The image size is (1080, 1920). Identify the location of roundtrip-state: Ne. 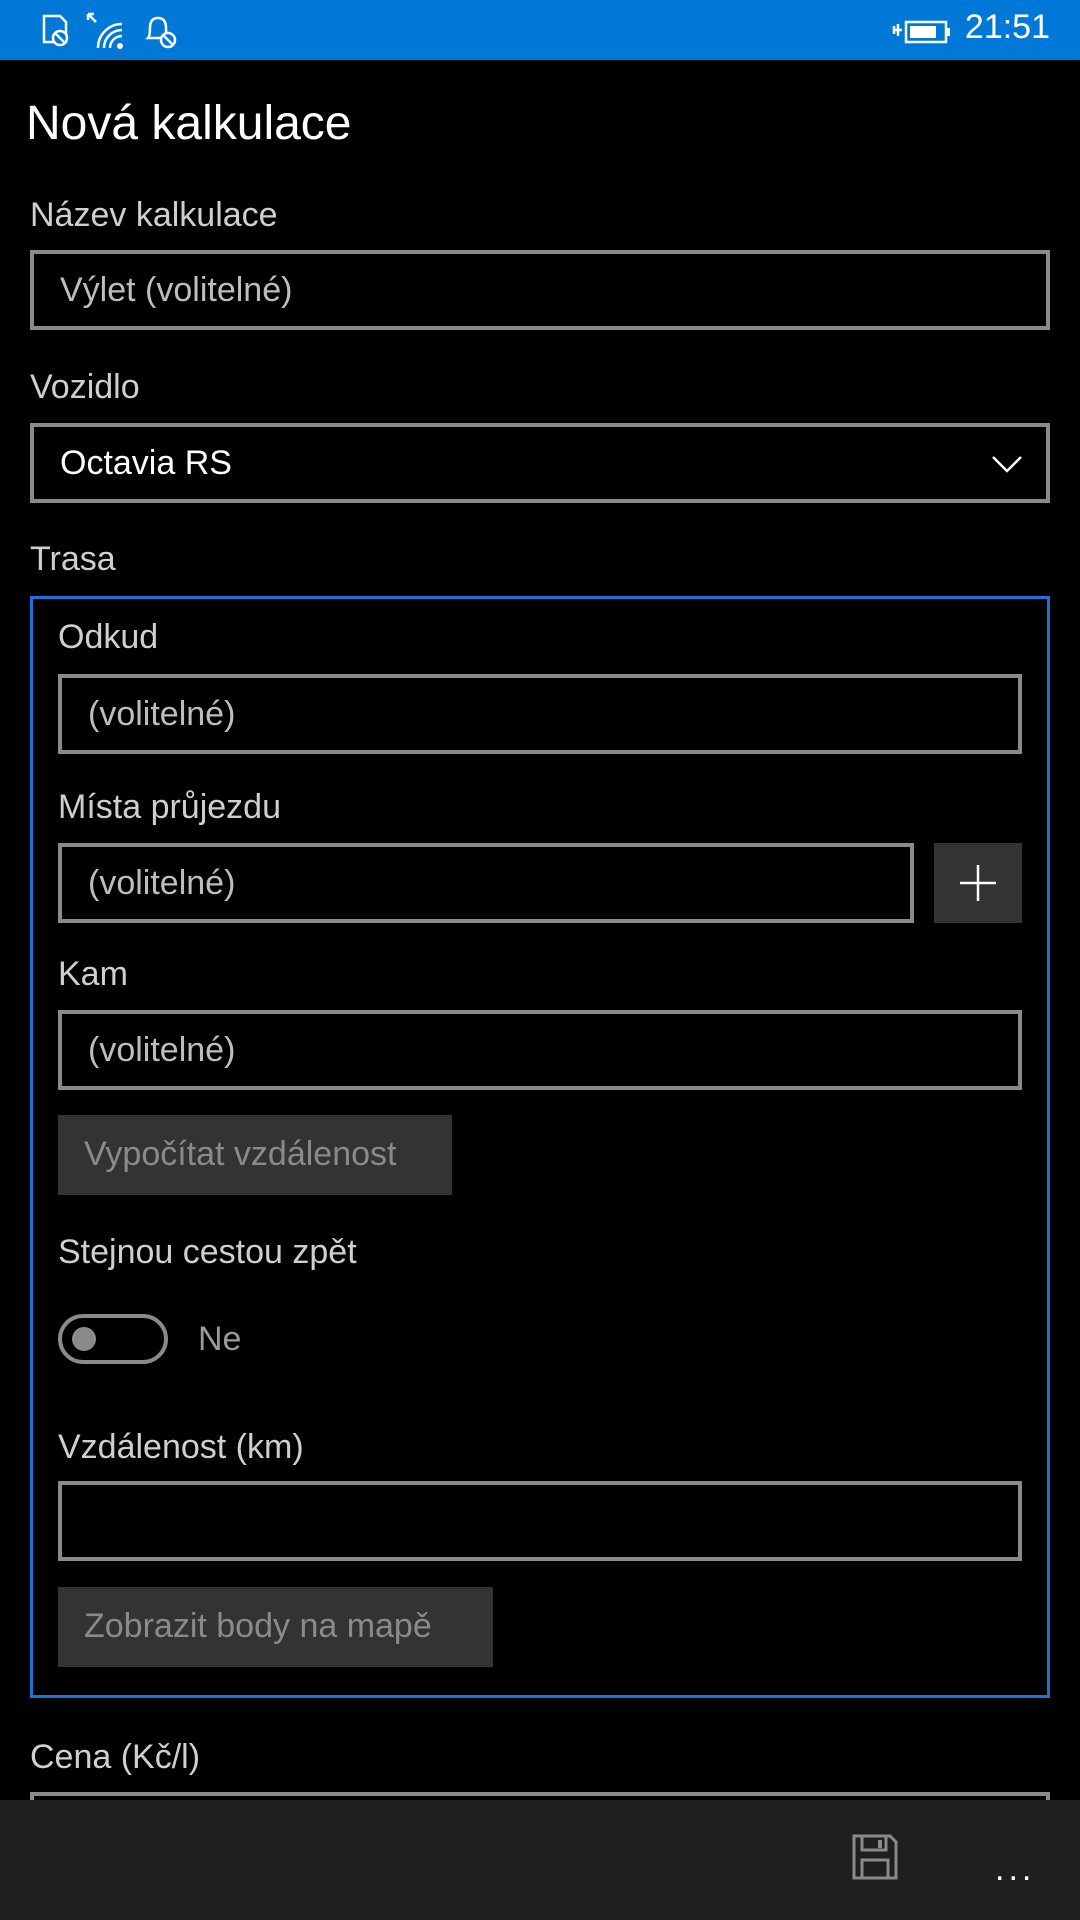
(220, 1339).